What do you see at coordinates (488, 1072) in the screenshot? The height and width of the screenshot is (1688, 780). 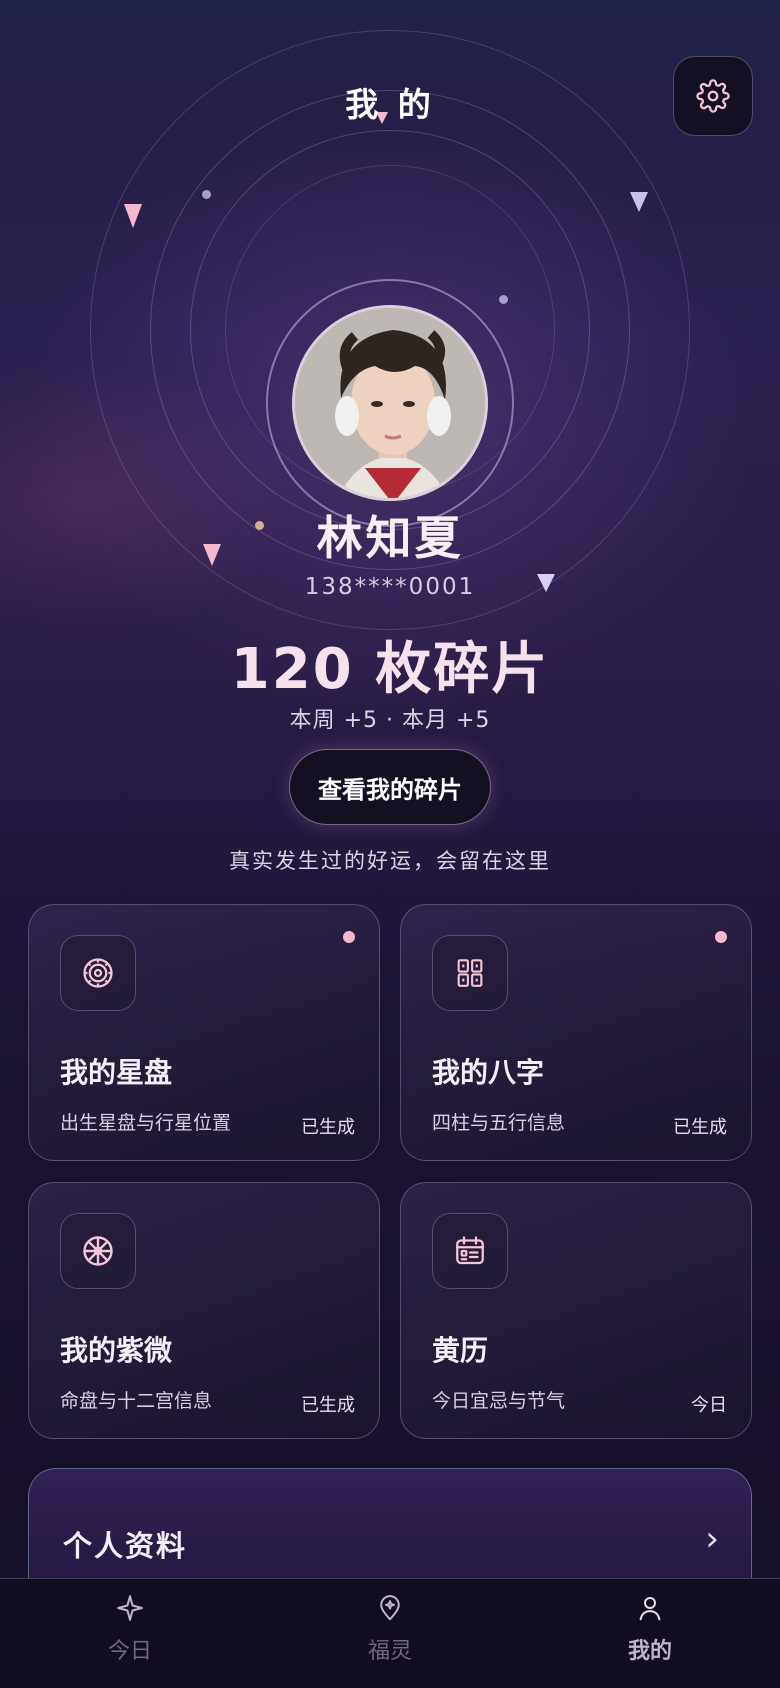 I see `card-title: 我的八字` at bounding box center [488, 1072].